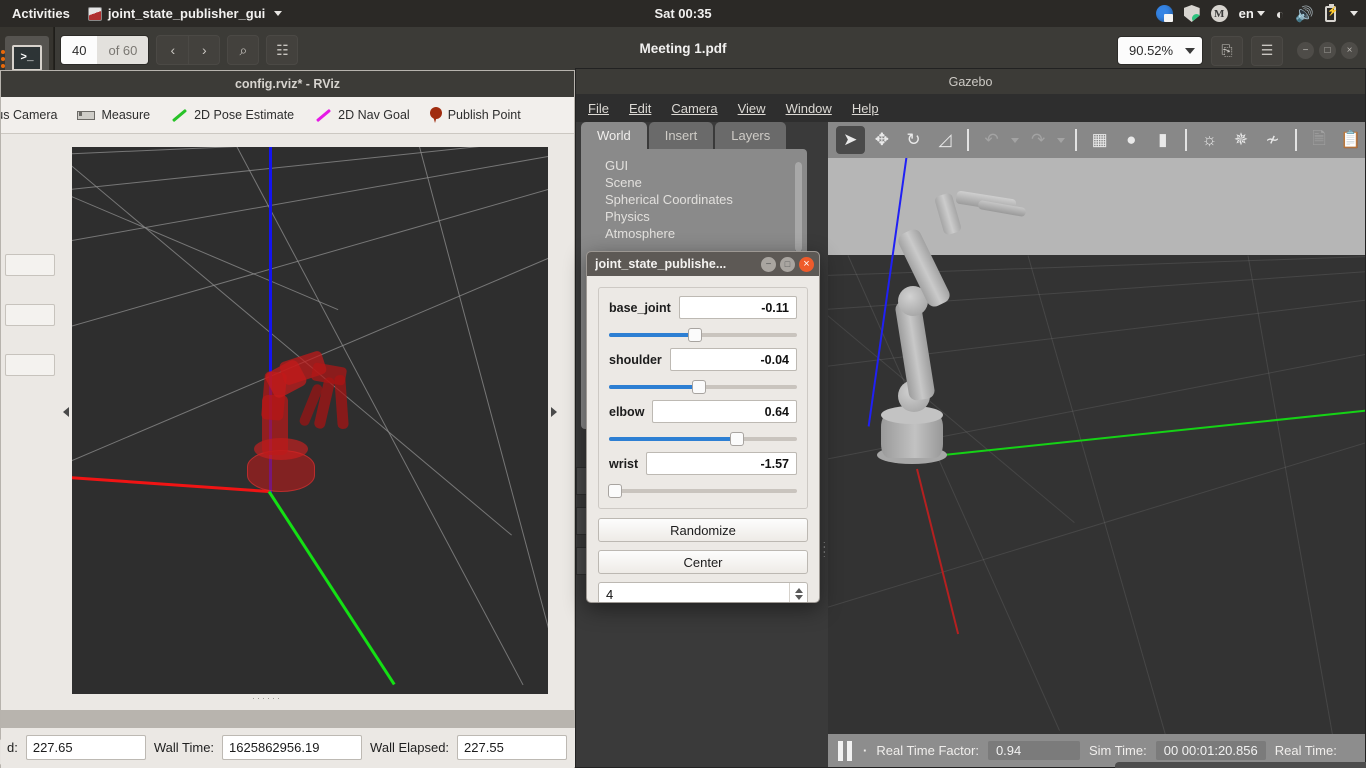 This screenshot has height=768, width=1366. Describe the element at coordinates (694, 108) in the screenshot. I see `menu-camera: Camera` at that location.